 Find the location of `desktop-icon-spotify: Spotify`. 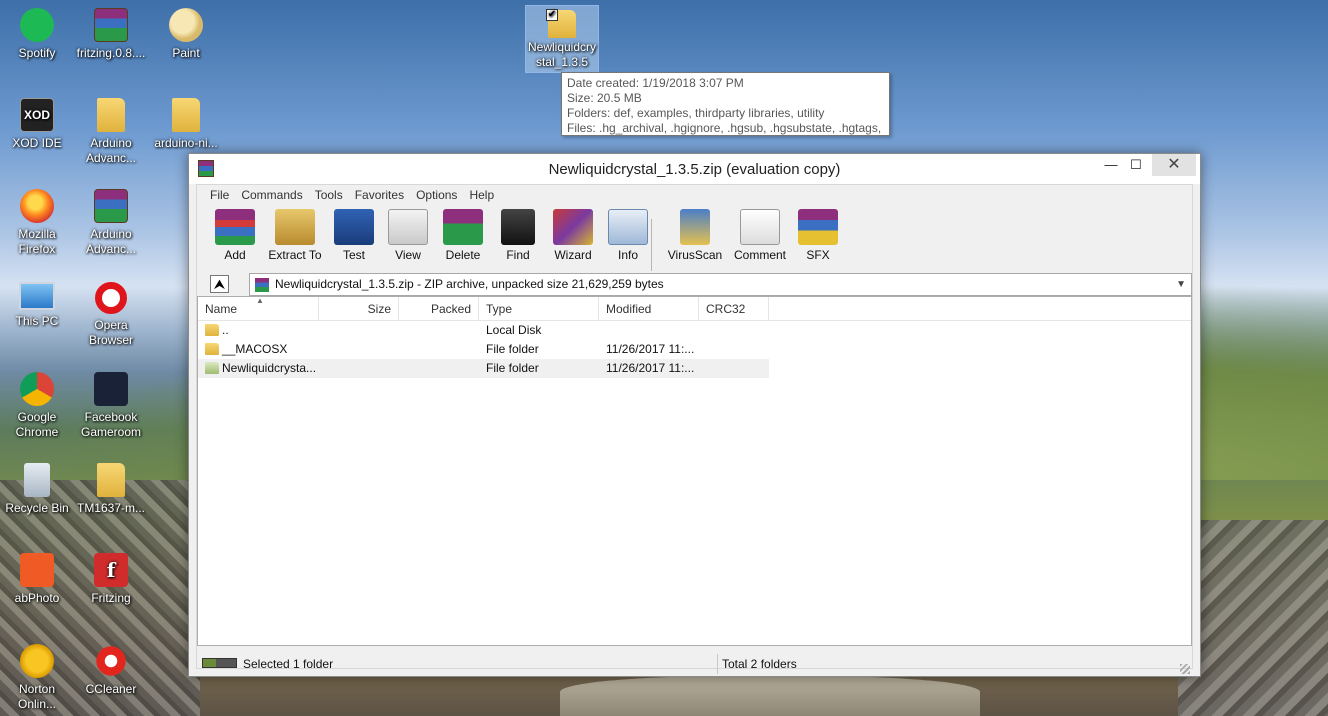

desktop-icon-spotify: Spotify is located at coordinates (37, 34).